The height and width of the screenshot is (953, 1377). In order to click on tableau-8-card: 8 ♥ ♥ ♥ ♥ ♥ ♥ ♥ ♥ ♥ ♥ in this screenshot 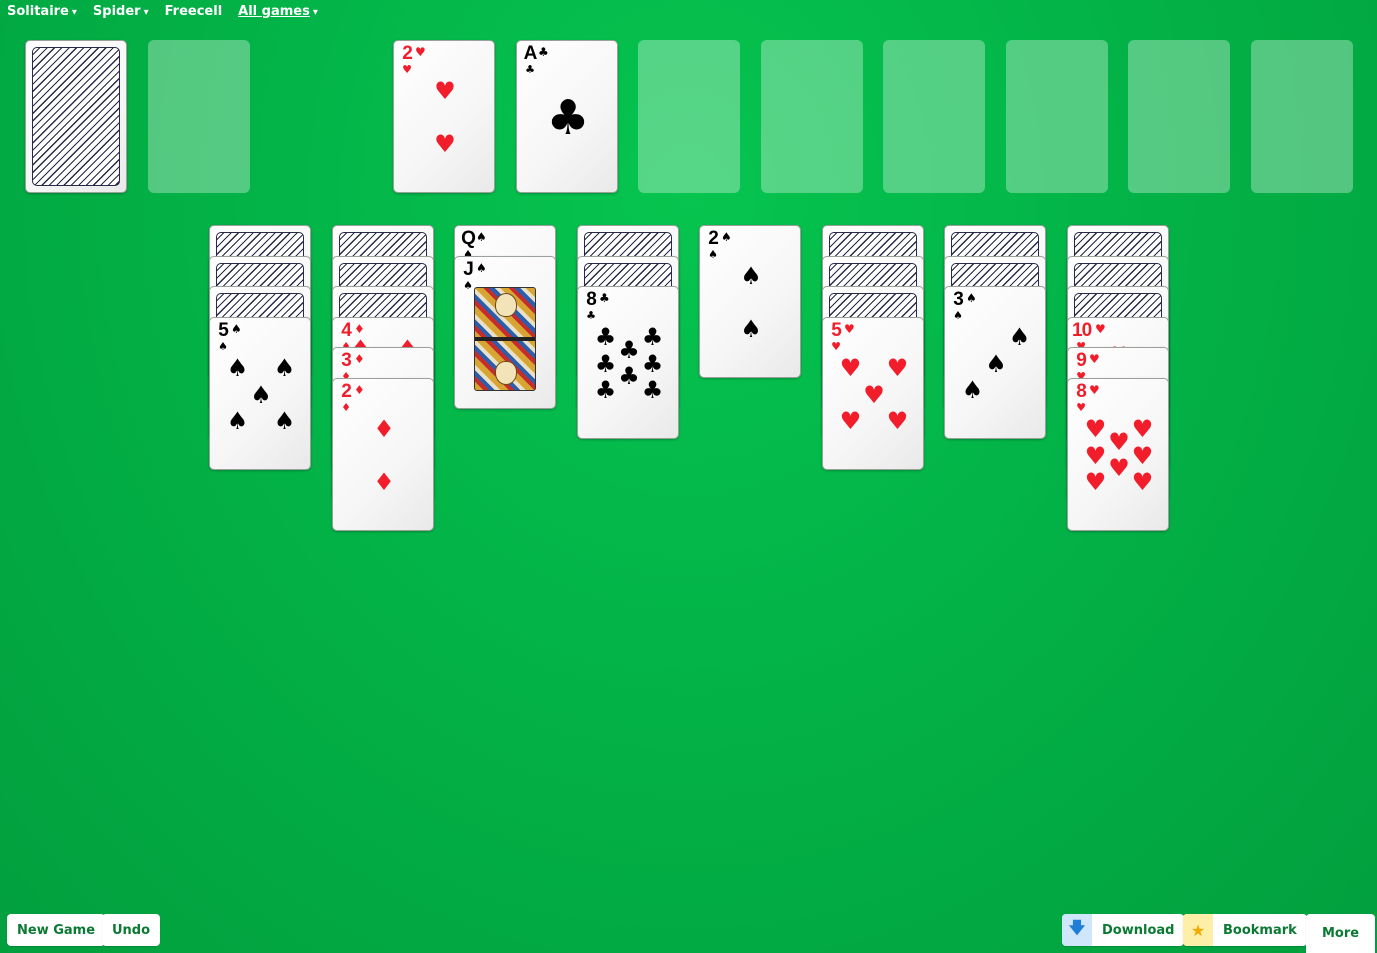, I will do `click(1118, 454)`.